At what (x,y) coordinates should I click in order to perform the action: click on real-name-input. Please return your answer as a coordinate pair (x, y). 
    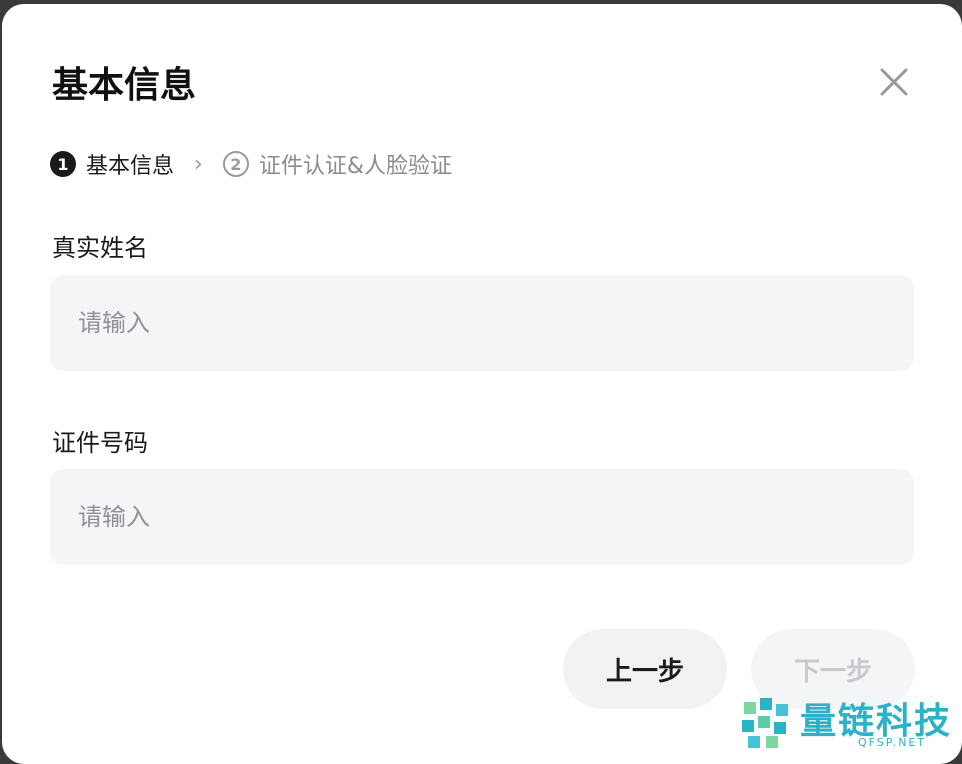
    Looking at the image, I should click on (482, 323).